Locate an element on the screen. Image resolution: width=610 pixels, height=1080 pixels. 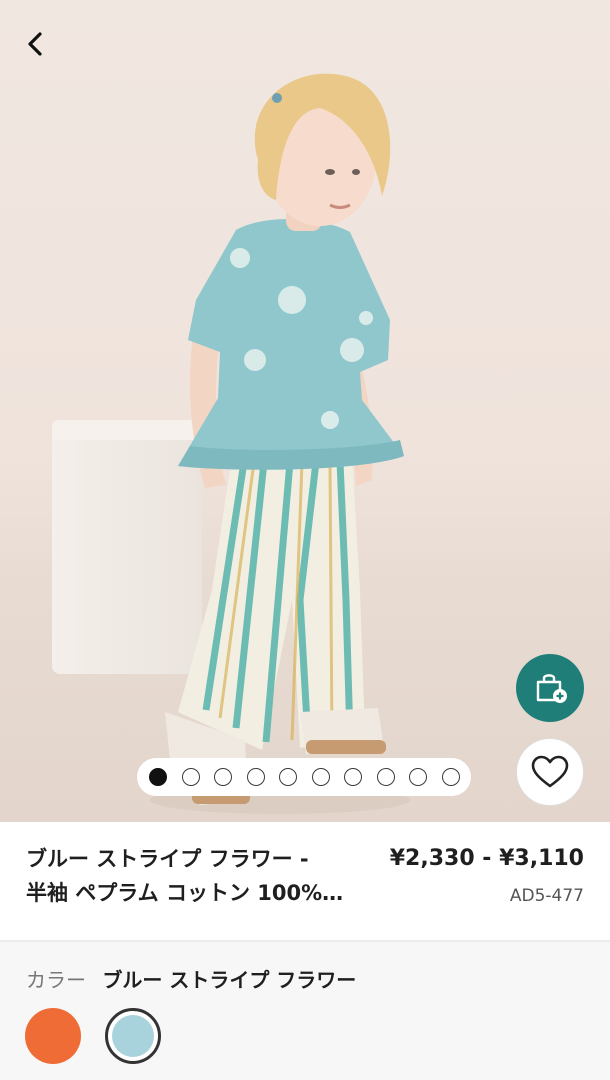
color-label: カラー is located at coordinates (56, 980).